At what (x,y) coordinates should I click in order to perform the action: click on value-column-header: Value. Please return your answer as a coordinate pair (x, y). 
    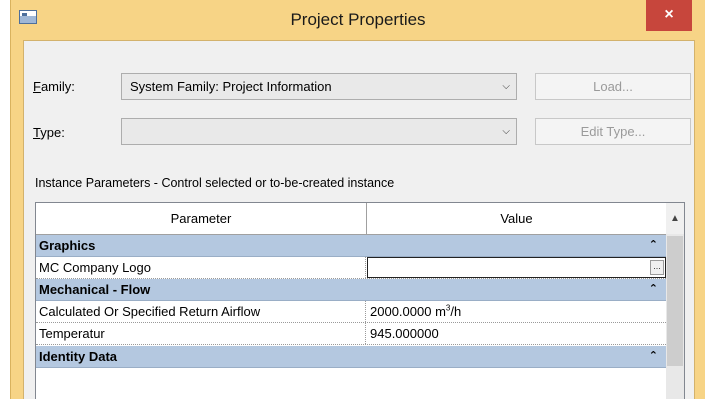
    Looking at the image, I should click on (516, 218).